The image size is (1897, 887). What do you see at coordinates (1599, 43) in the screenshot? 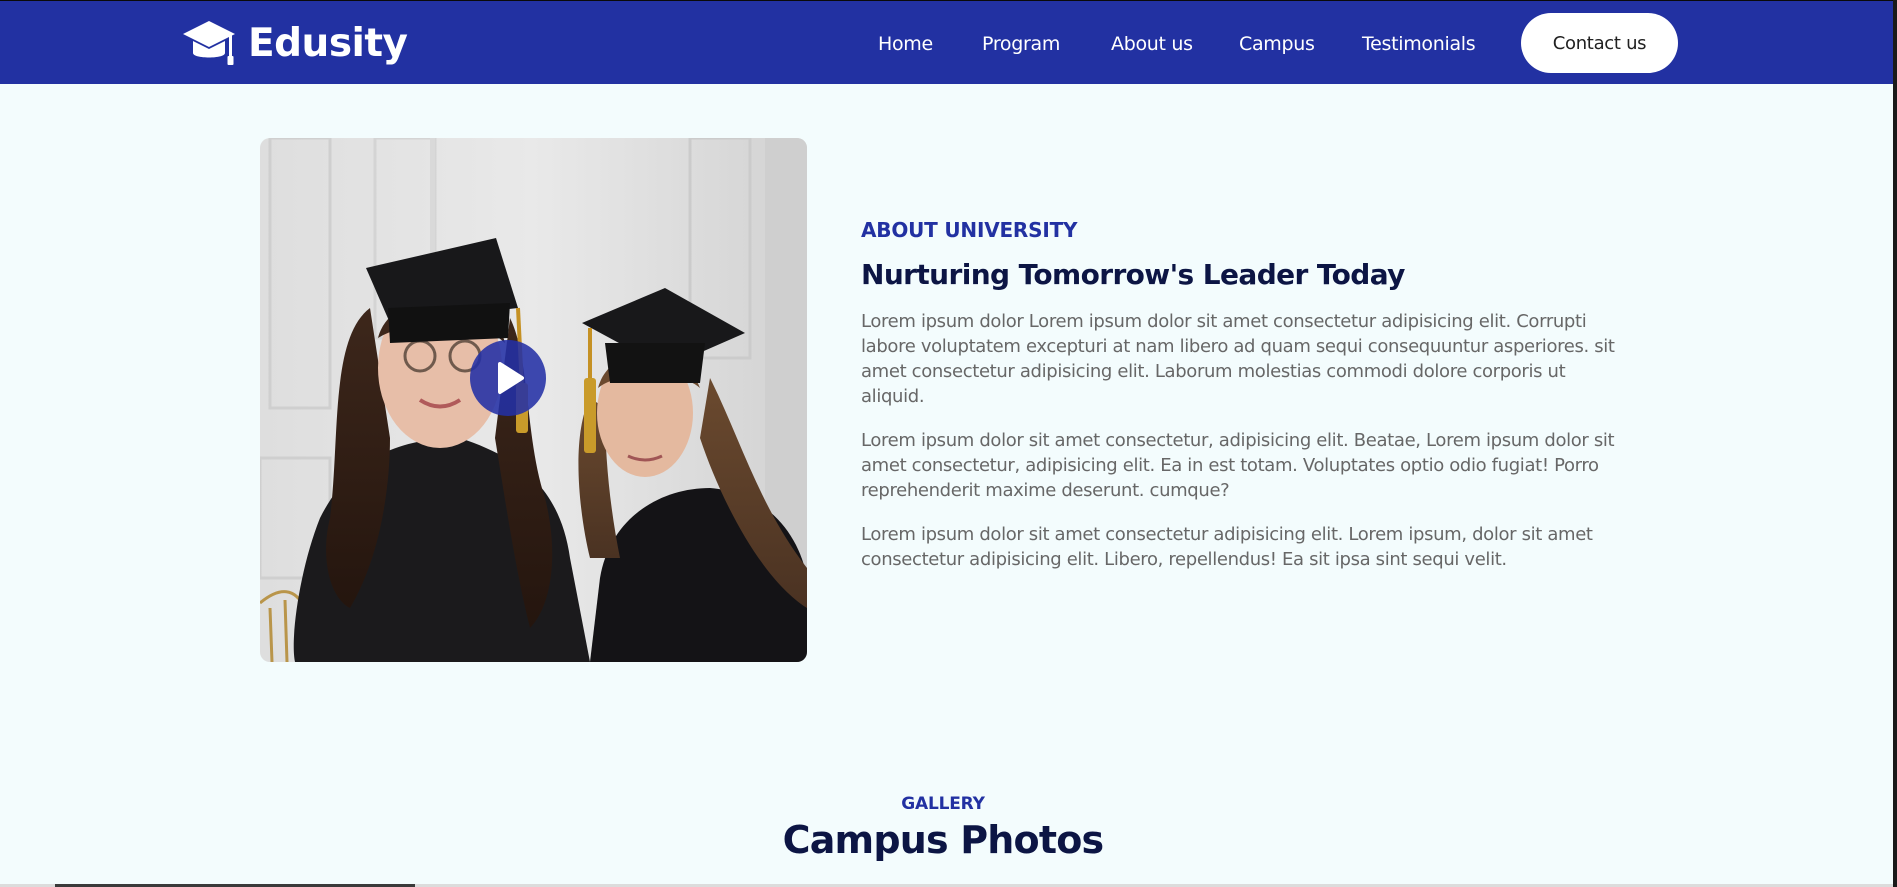
I see `contact-button: Contact us` at bounding box center [1599, 43].